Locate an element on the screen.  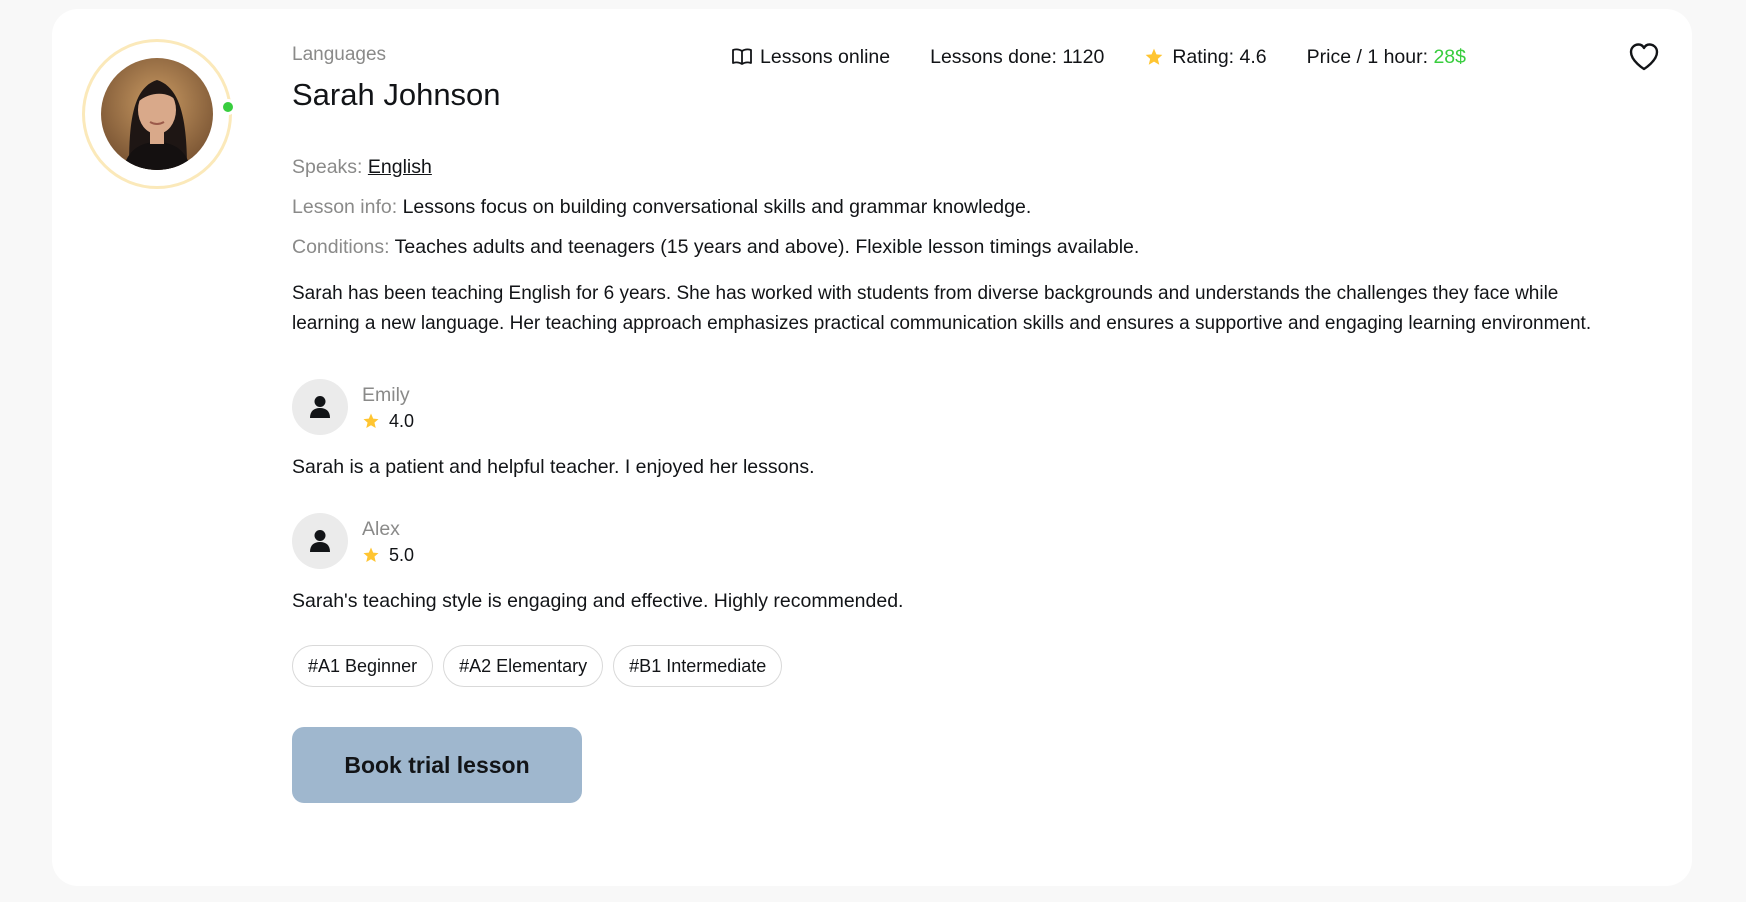
lesson-info-label: Lesson info: is located at coordinates (347, 207).